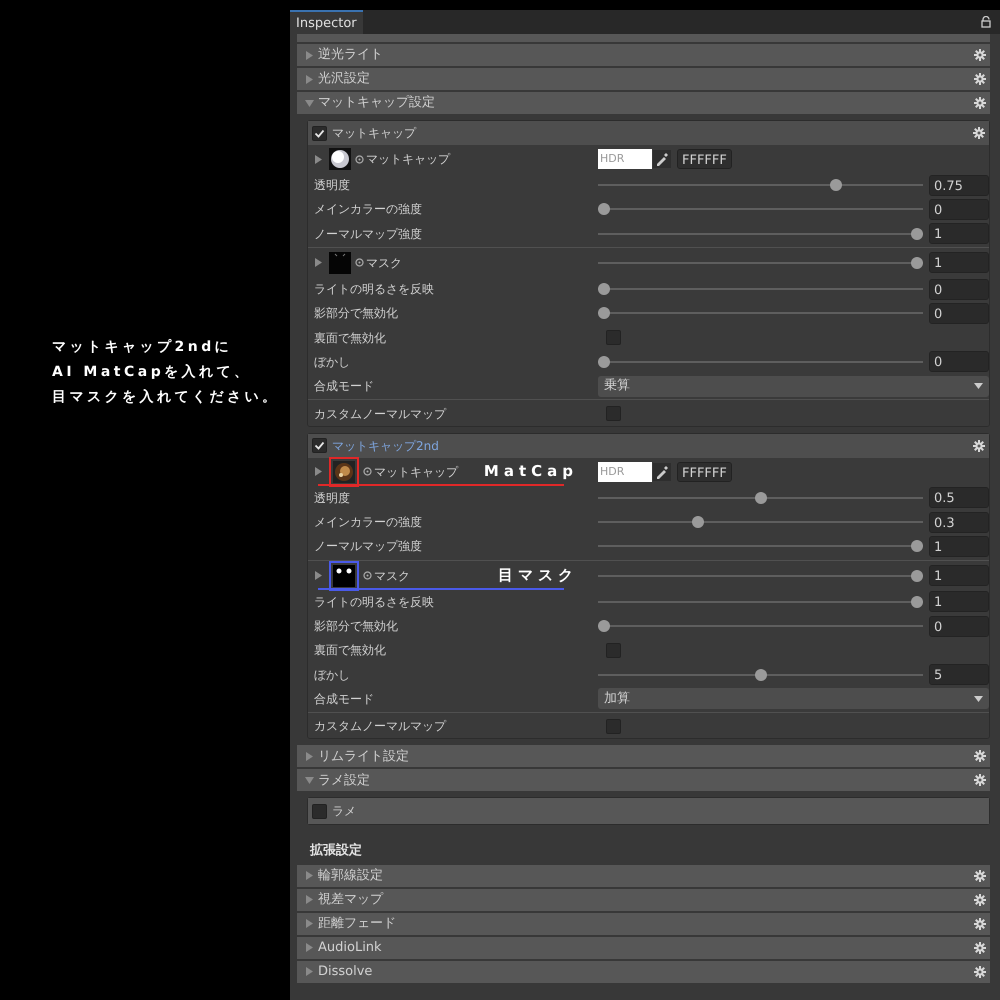  I want to click on section-header: リムライト設定, so click(643, 756).